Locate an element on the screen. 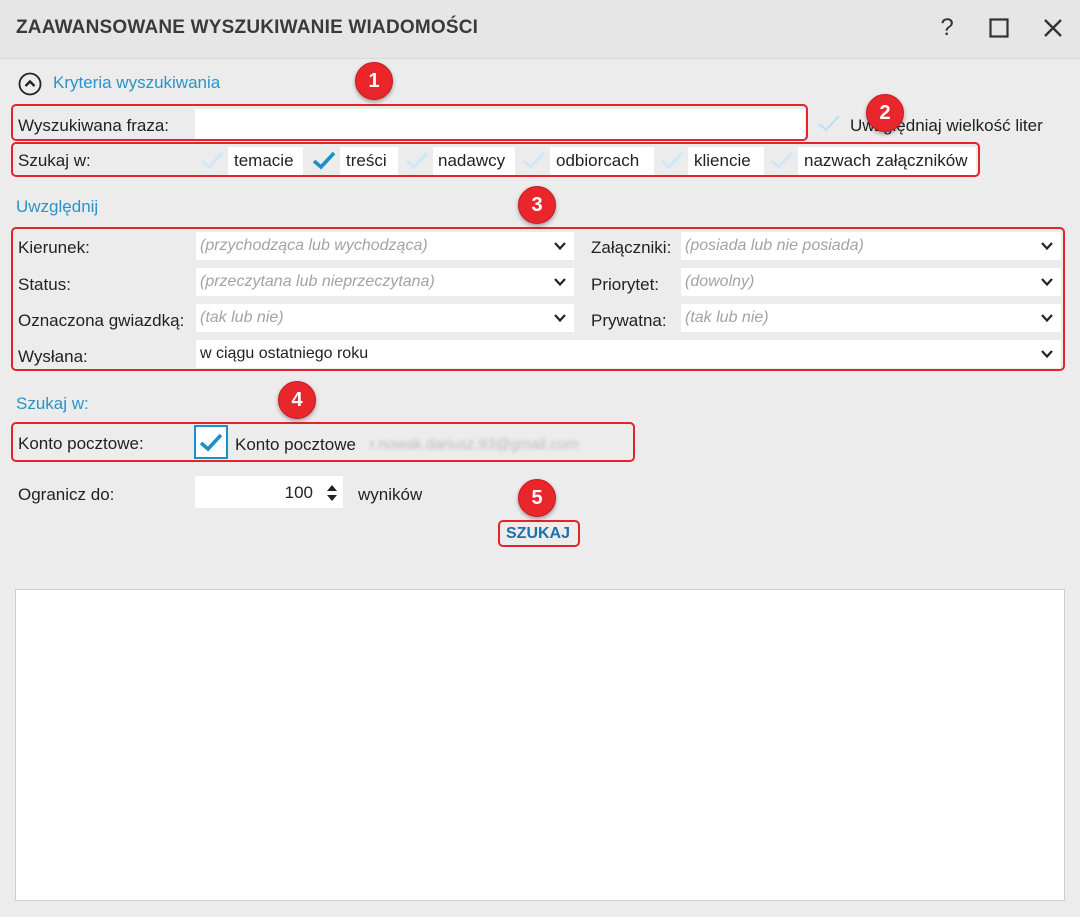 The width and height of the screenshot is (1080, 917). annotation-badge-2: 2 is located at coordinates (885, 113).